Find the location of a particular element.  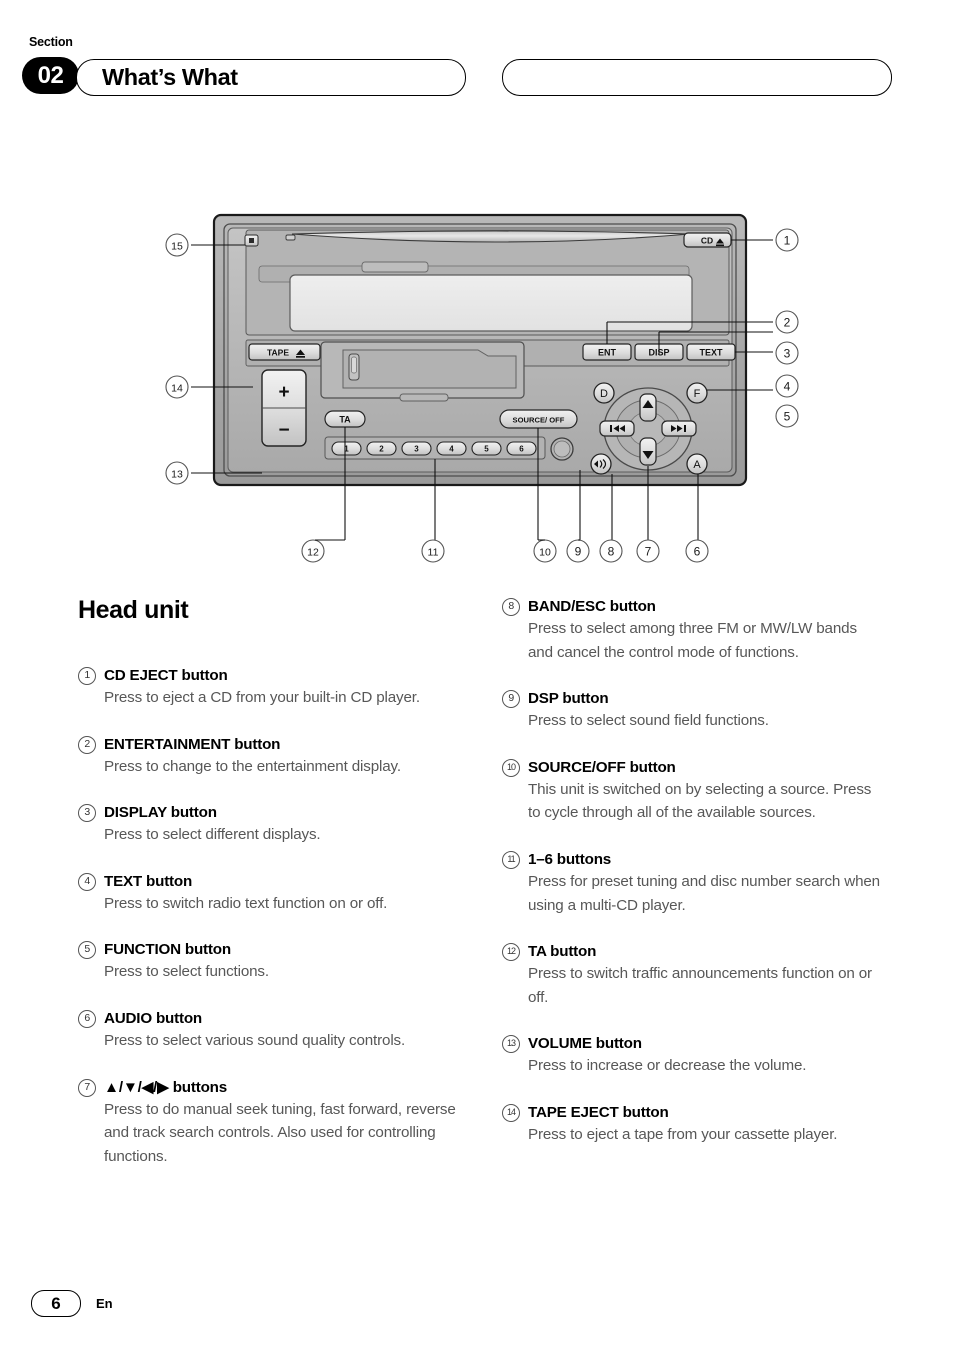

up-button is located at coordinates (648, 407).